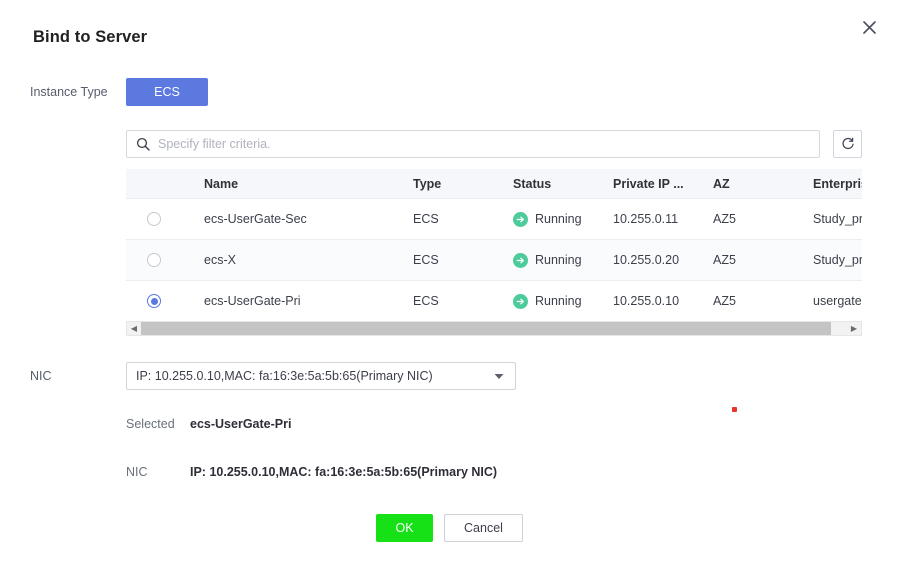  What do you see at coordinates (292, 184) in the screenshot?
I see `column-header-name: Name` at bounding box center [292, 184].